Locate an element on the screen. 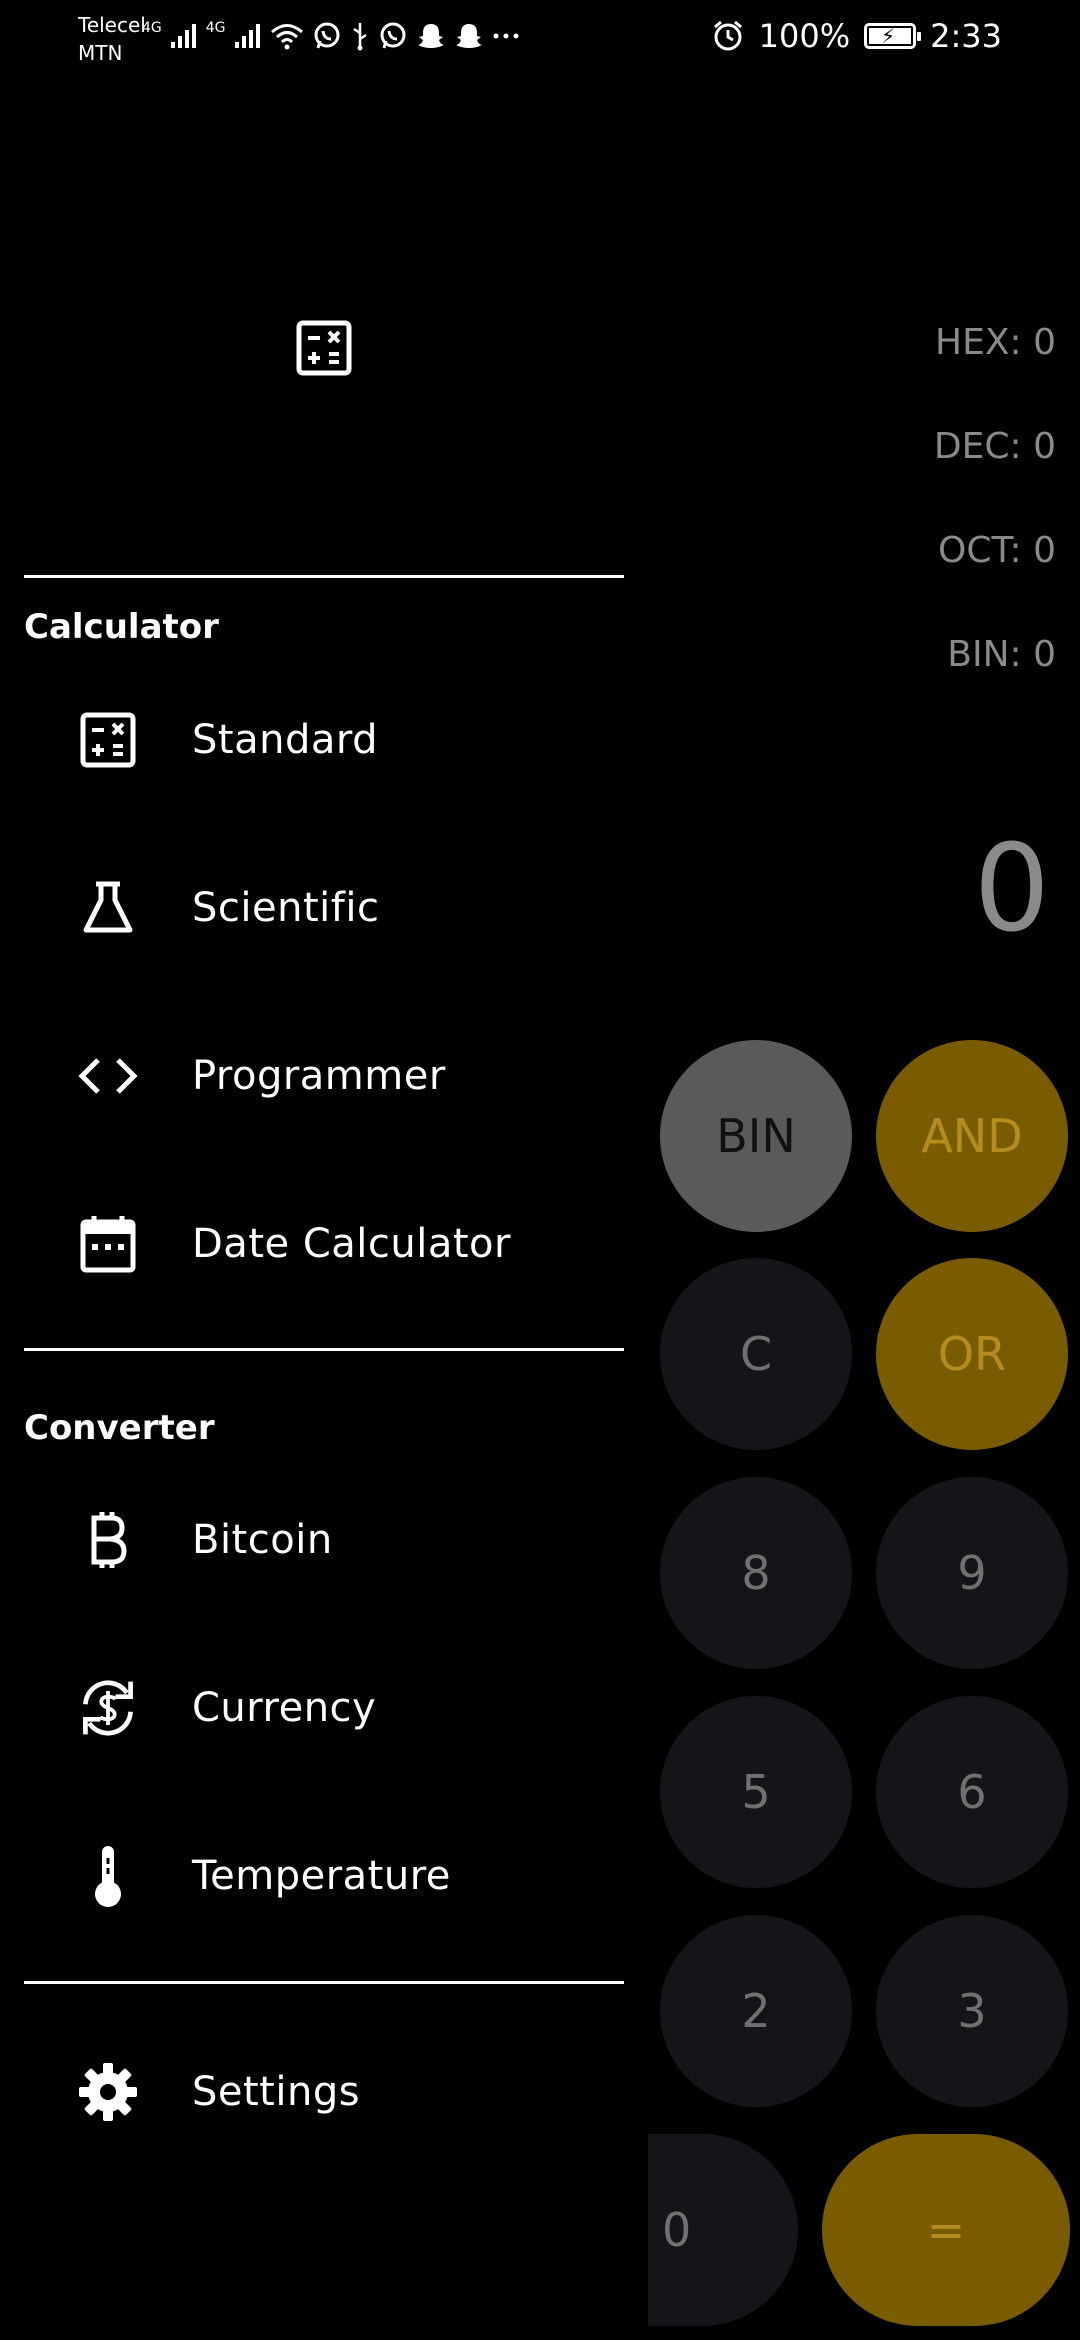 This screenshot has height=2340, width=1080. menu-item-scientific: Scientific is located at coordinates (324, 908).